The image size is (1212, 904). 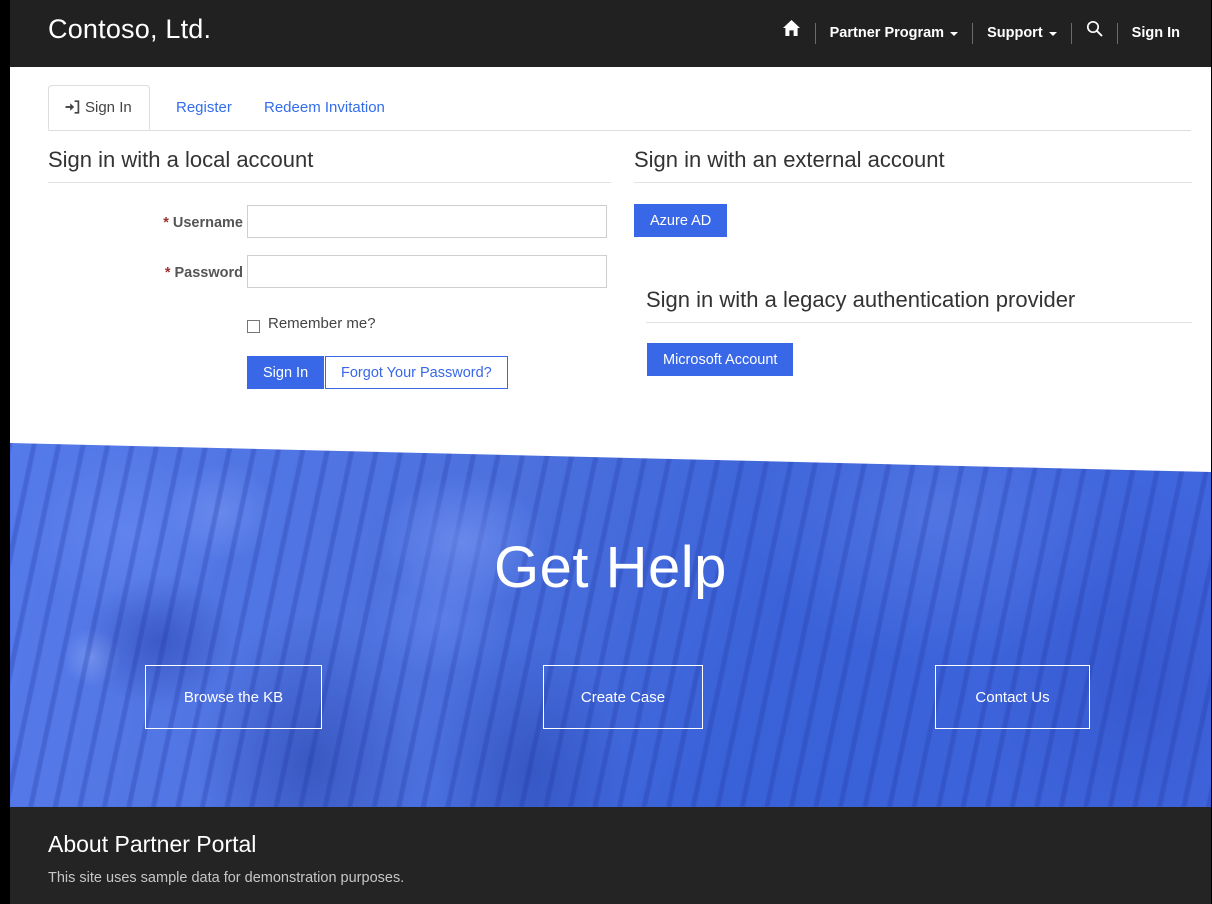 I want to click on sign-in-submit-button: Sign In, so click(x=286, y=372).